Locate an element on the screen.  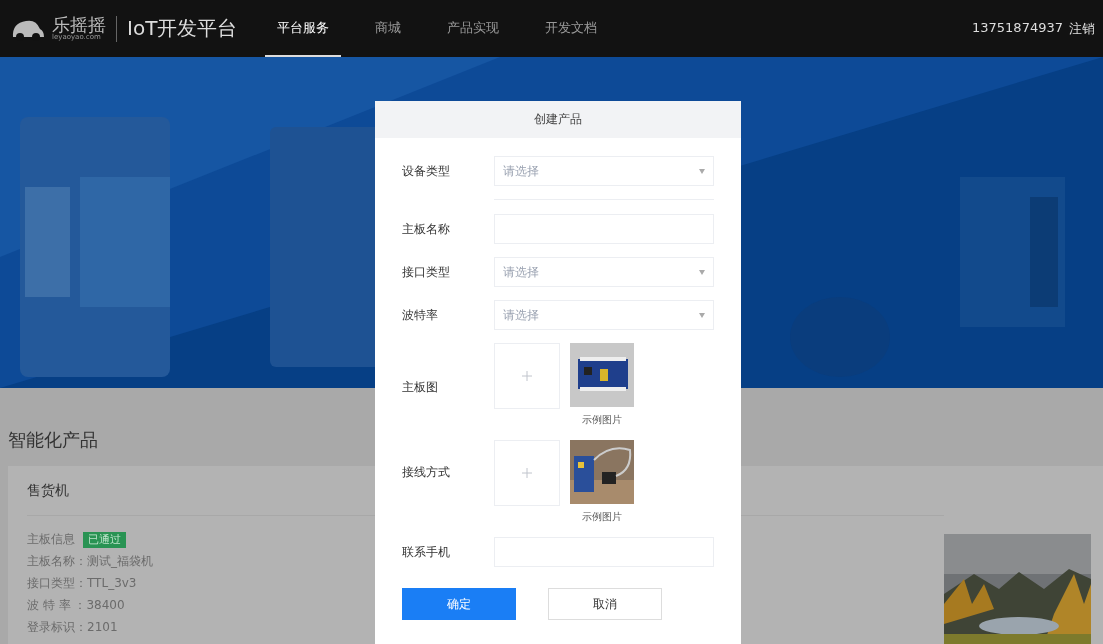
nav-tab: 商城 is located at coordinates (388, 28).